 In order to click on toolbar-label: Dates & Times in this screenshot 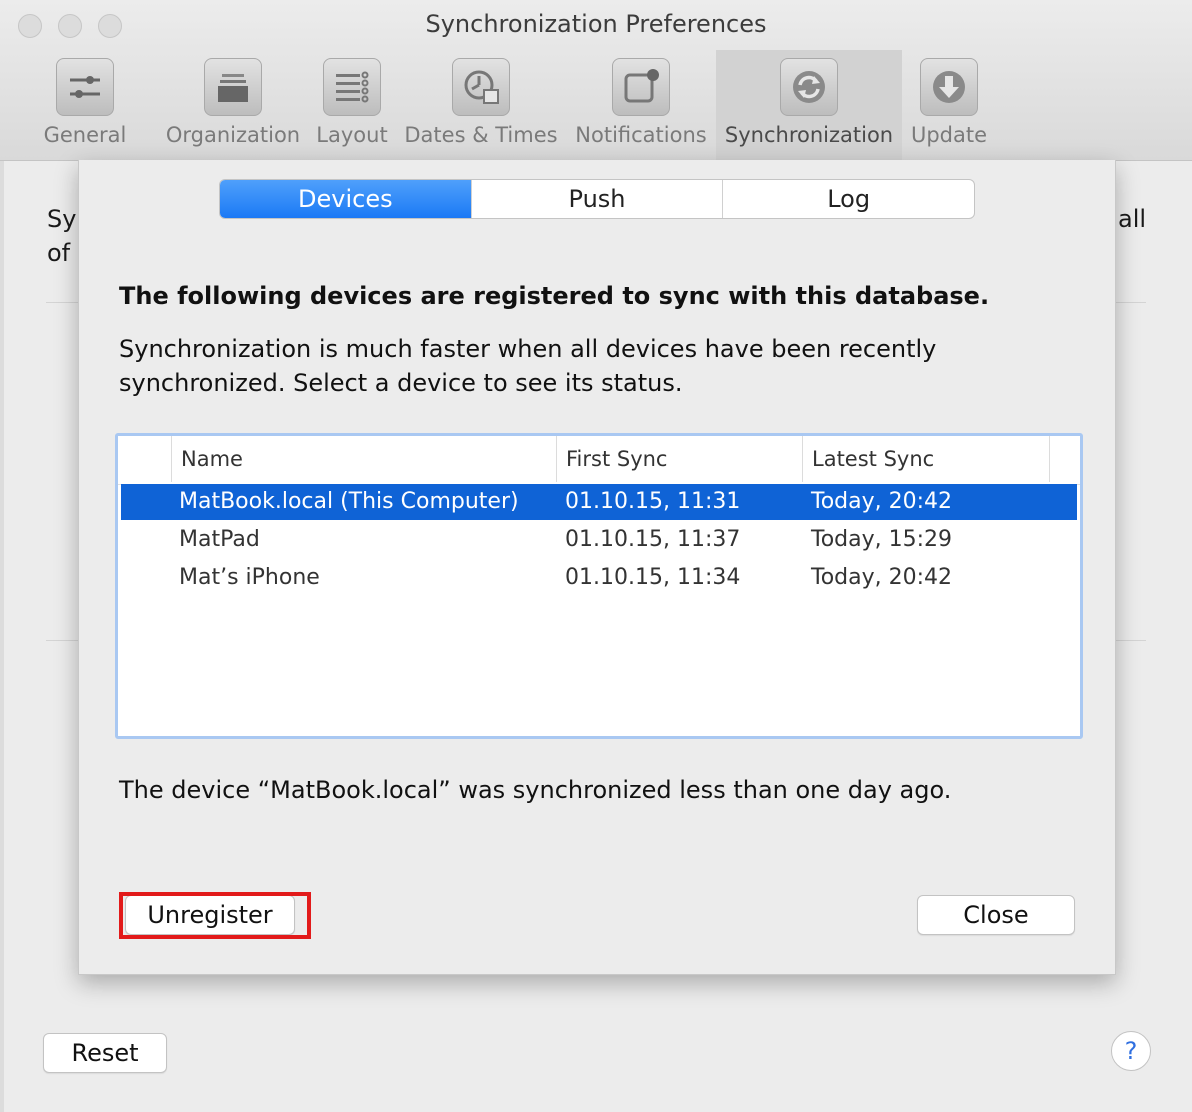, I will do `click(481, 135)`.